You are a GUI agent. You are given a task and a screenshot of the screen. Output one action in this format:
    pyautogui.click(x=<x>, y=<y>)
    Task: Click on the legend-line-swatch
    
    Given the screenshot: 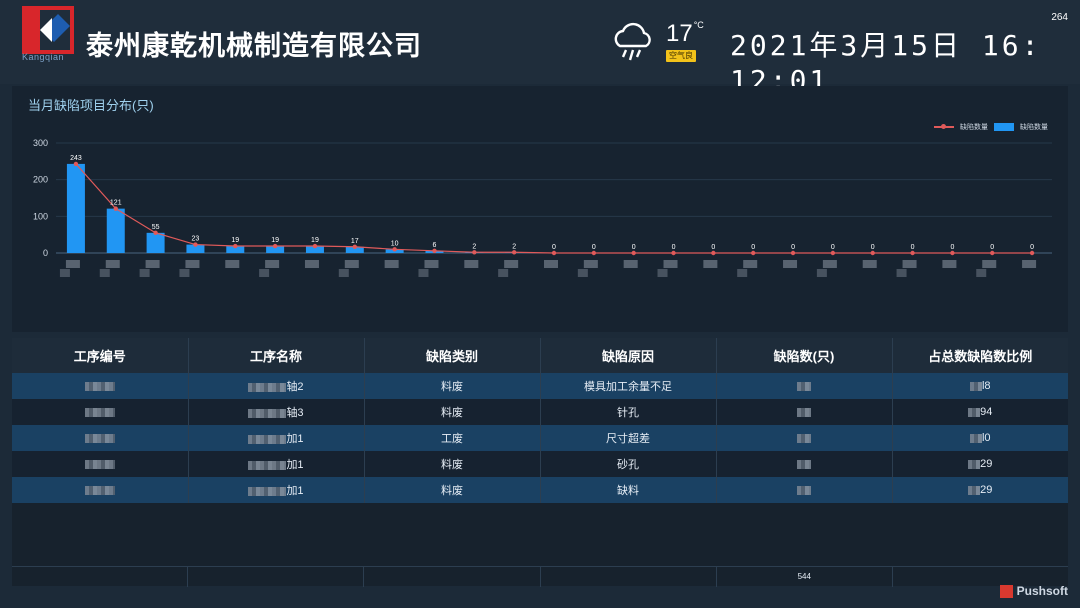 What is the action you would take?
    pyautogui.click(x=944, y=126)
    